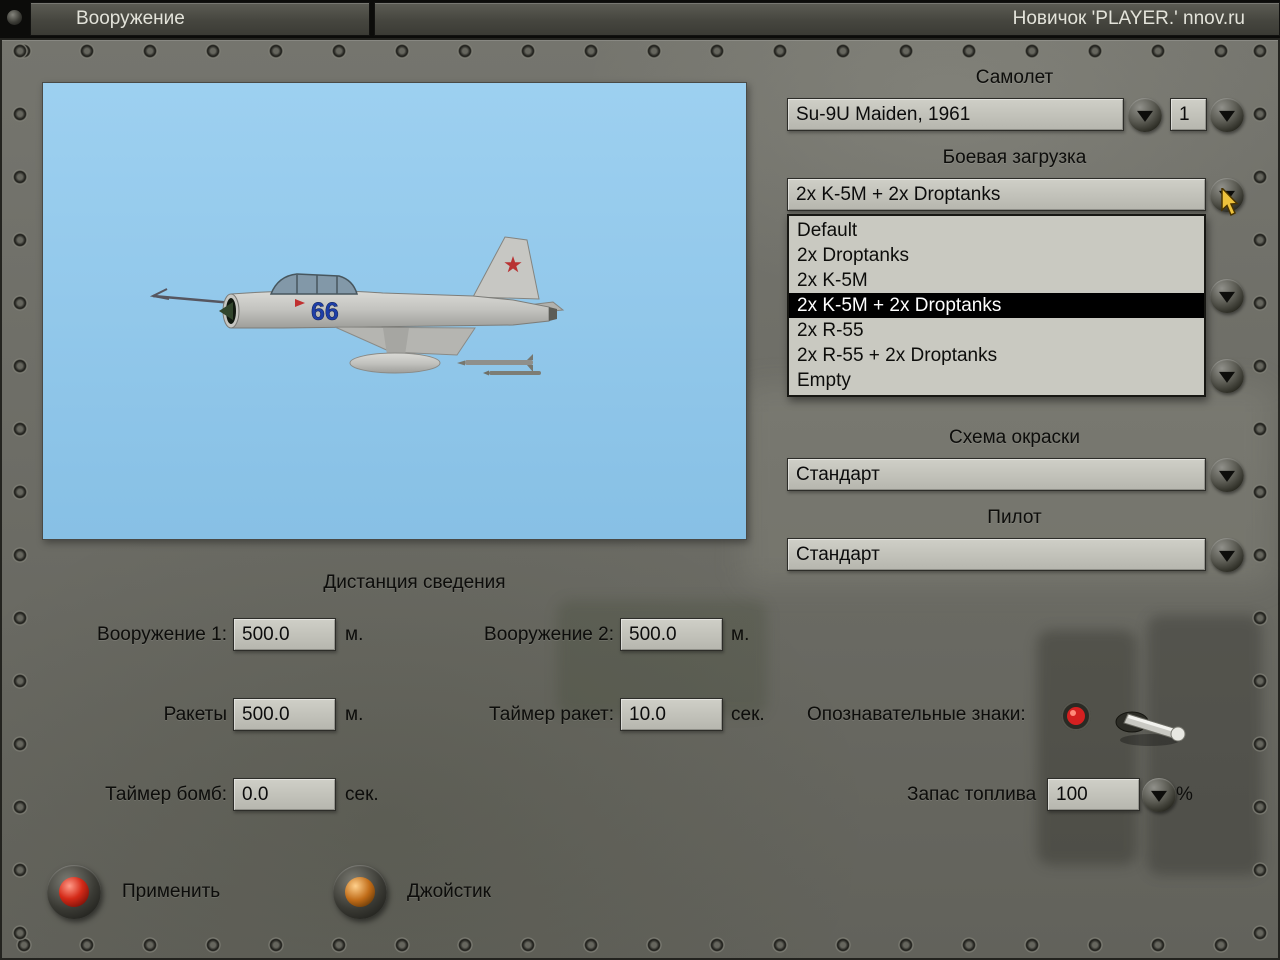 This screenshot has width=1280, height=960. I want to click on loadout-option: 2x R-55 + 2x Droptanks, so click(996, 355).